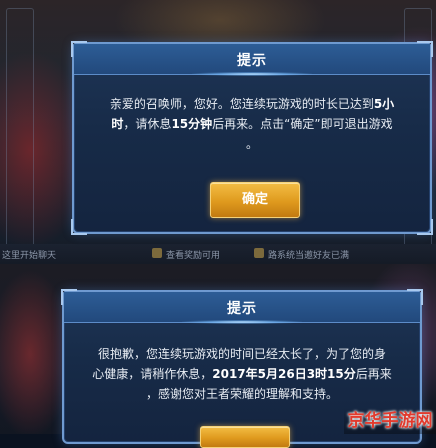  I want to click on confirm-button: 确定, so click(255, 200).